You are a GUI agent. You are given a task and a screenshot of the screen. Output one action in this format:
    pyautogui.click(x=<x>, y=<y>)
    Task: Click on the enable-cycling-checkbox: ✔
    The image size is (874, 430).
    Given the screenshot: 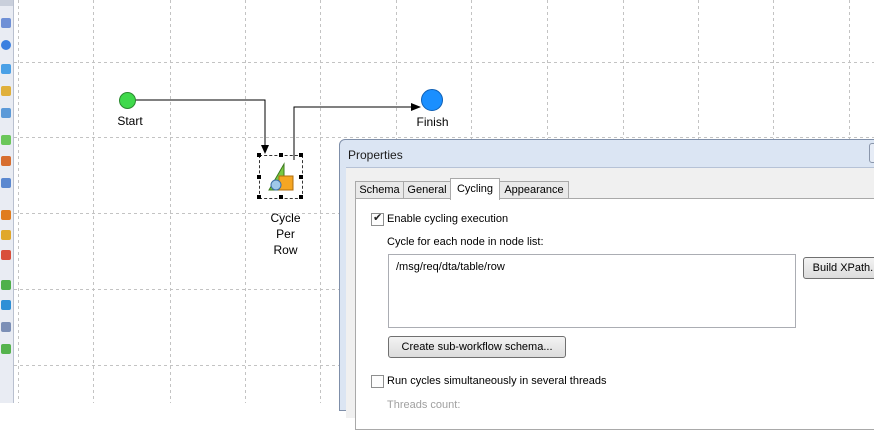 What is the action you would take?
    pyautogui.click(x=377, y=218)
    